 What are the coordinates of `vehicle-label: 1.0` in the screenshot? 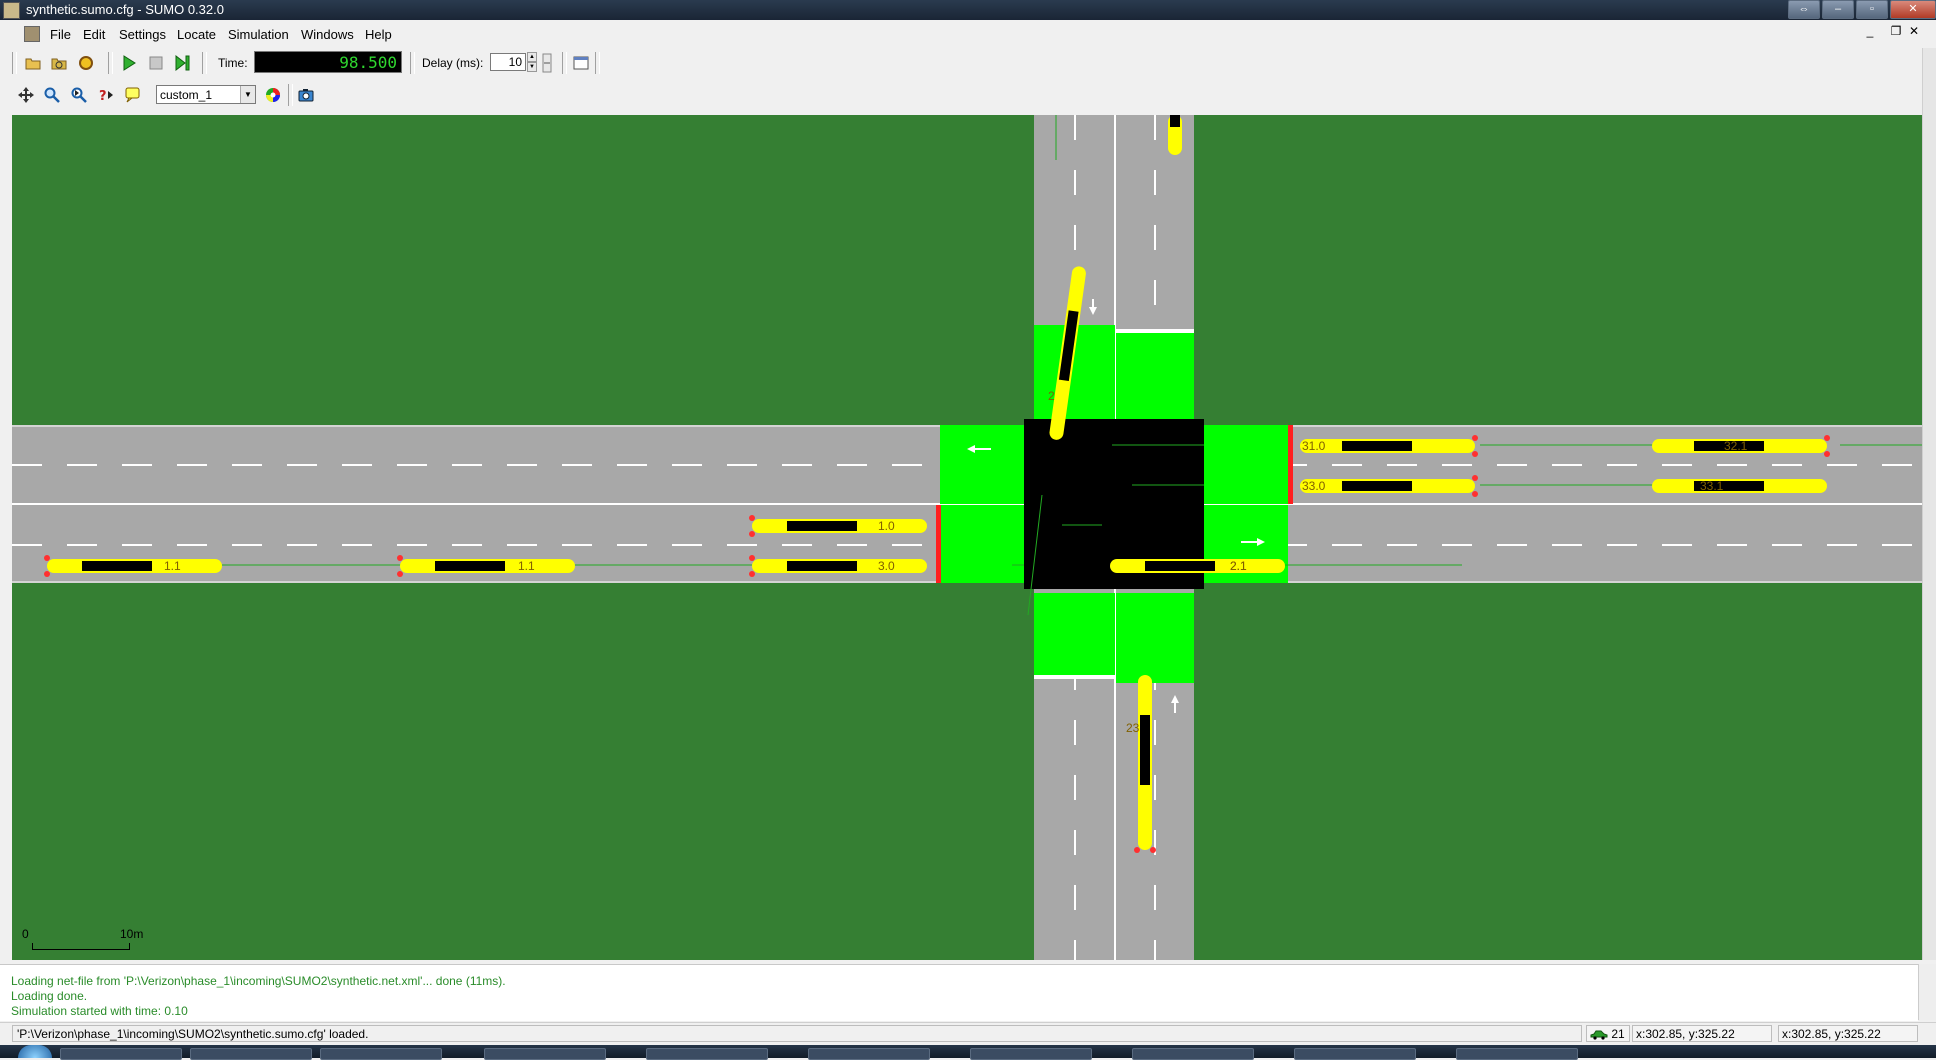 It's located at (886, 526).